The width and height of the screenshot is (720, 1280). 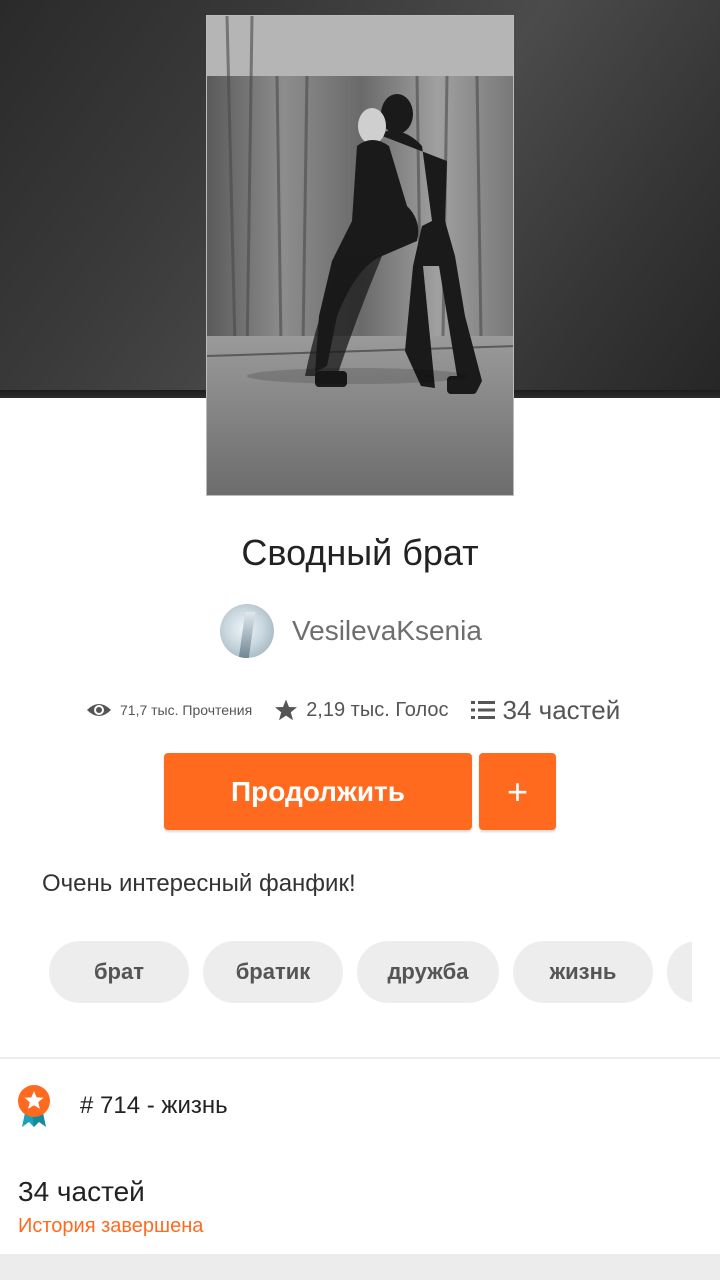 What do you see at coordinates (286, 710) in the screenshot?
I see `star-icon` at bounding box center [286, 710].